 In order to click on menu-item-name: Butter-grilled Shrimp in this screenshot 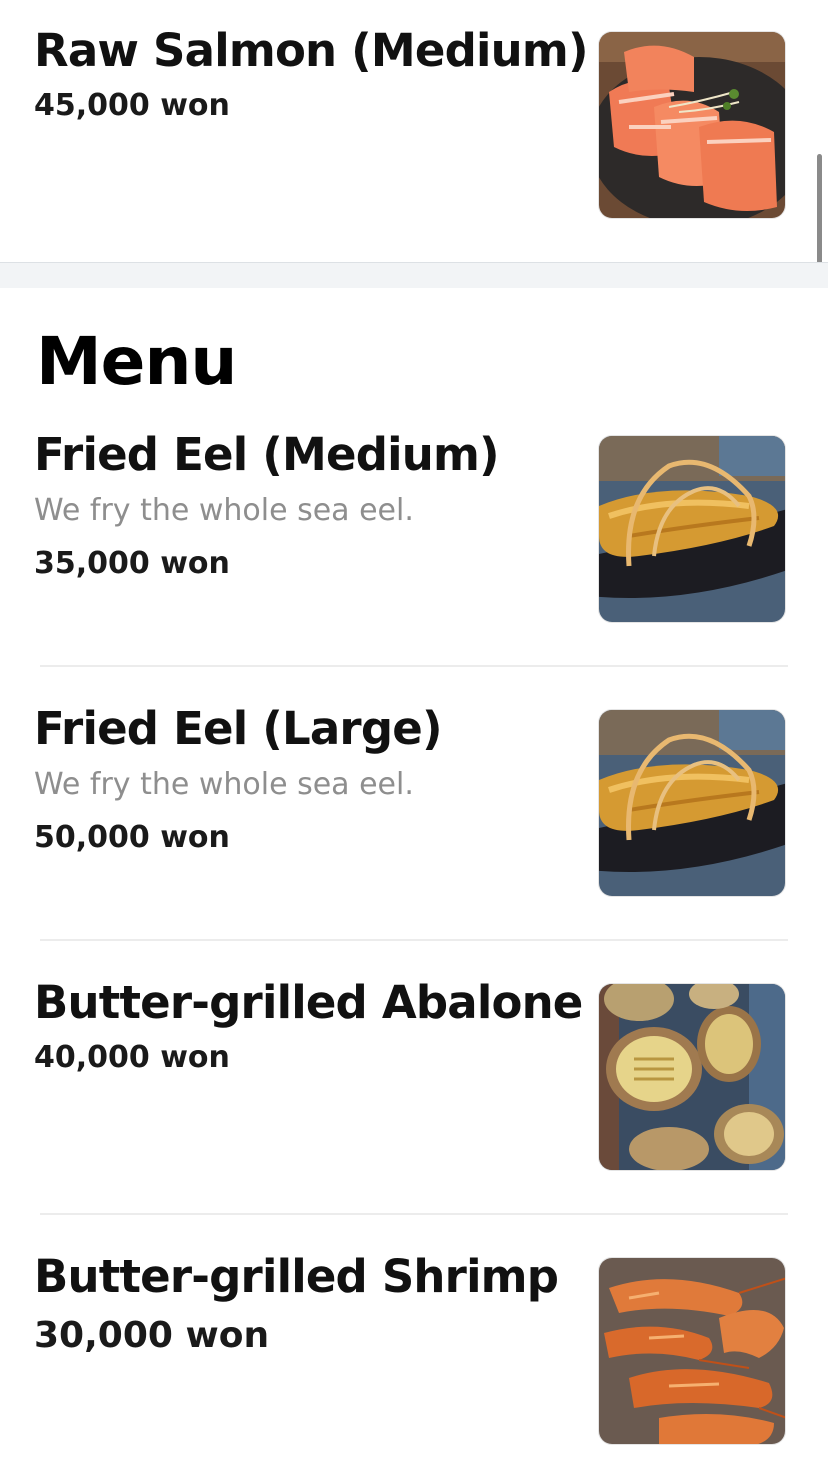, I will do `click(296, 1276)`.